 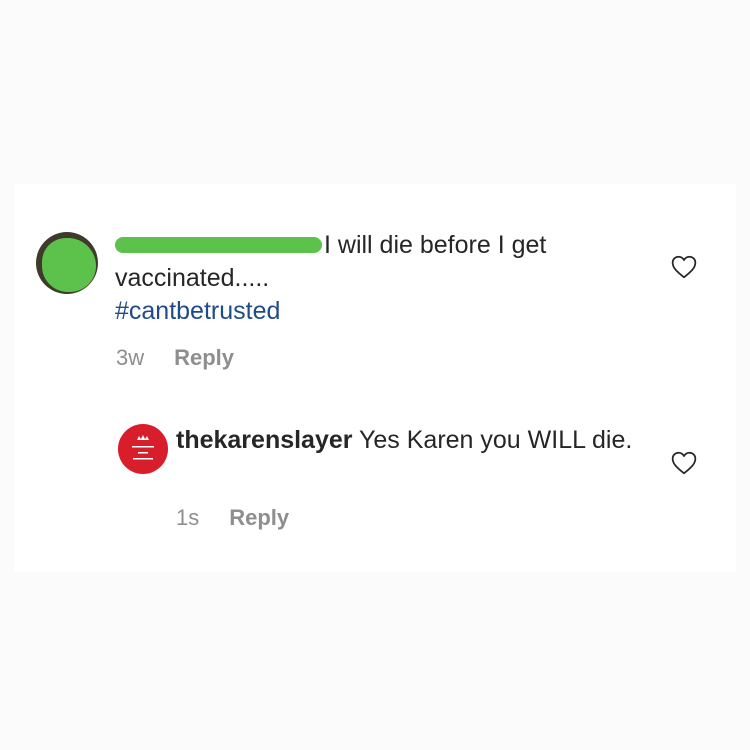 I want to click on comment-timestamp: 3w, so click(x=130, y=357).